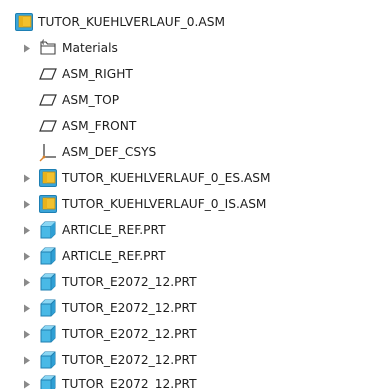  What do you see at coordinates (194, 126) in the screenshot?
I see `tree-item-asm-front: ASM_FRONT` at bounding box center [194, 126].